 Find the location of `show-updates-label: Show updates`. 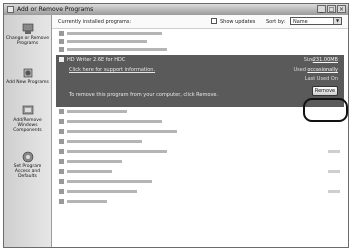

show-updates-label: Show updates is located at coordinates (238, 22).